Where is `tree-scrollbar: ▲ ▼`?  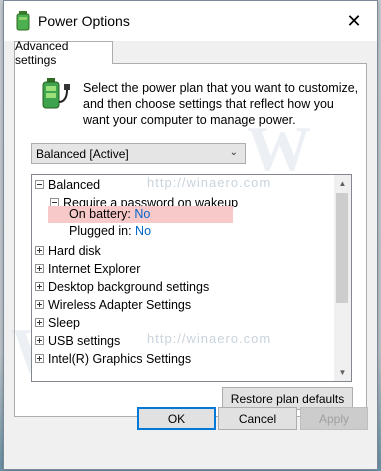 tree-scrollbar: ▲ ▼ is located at coordinates (342, 278).